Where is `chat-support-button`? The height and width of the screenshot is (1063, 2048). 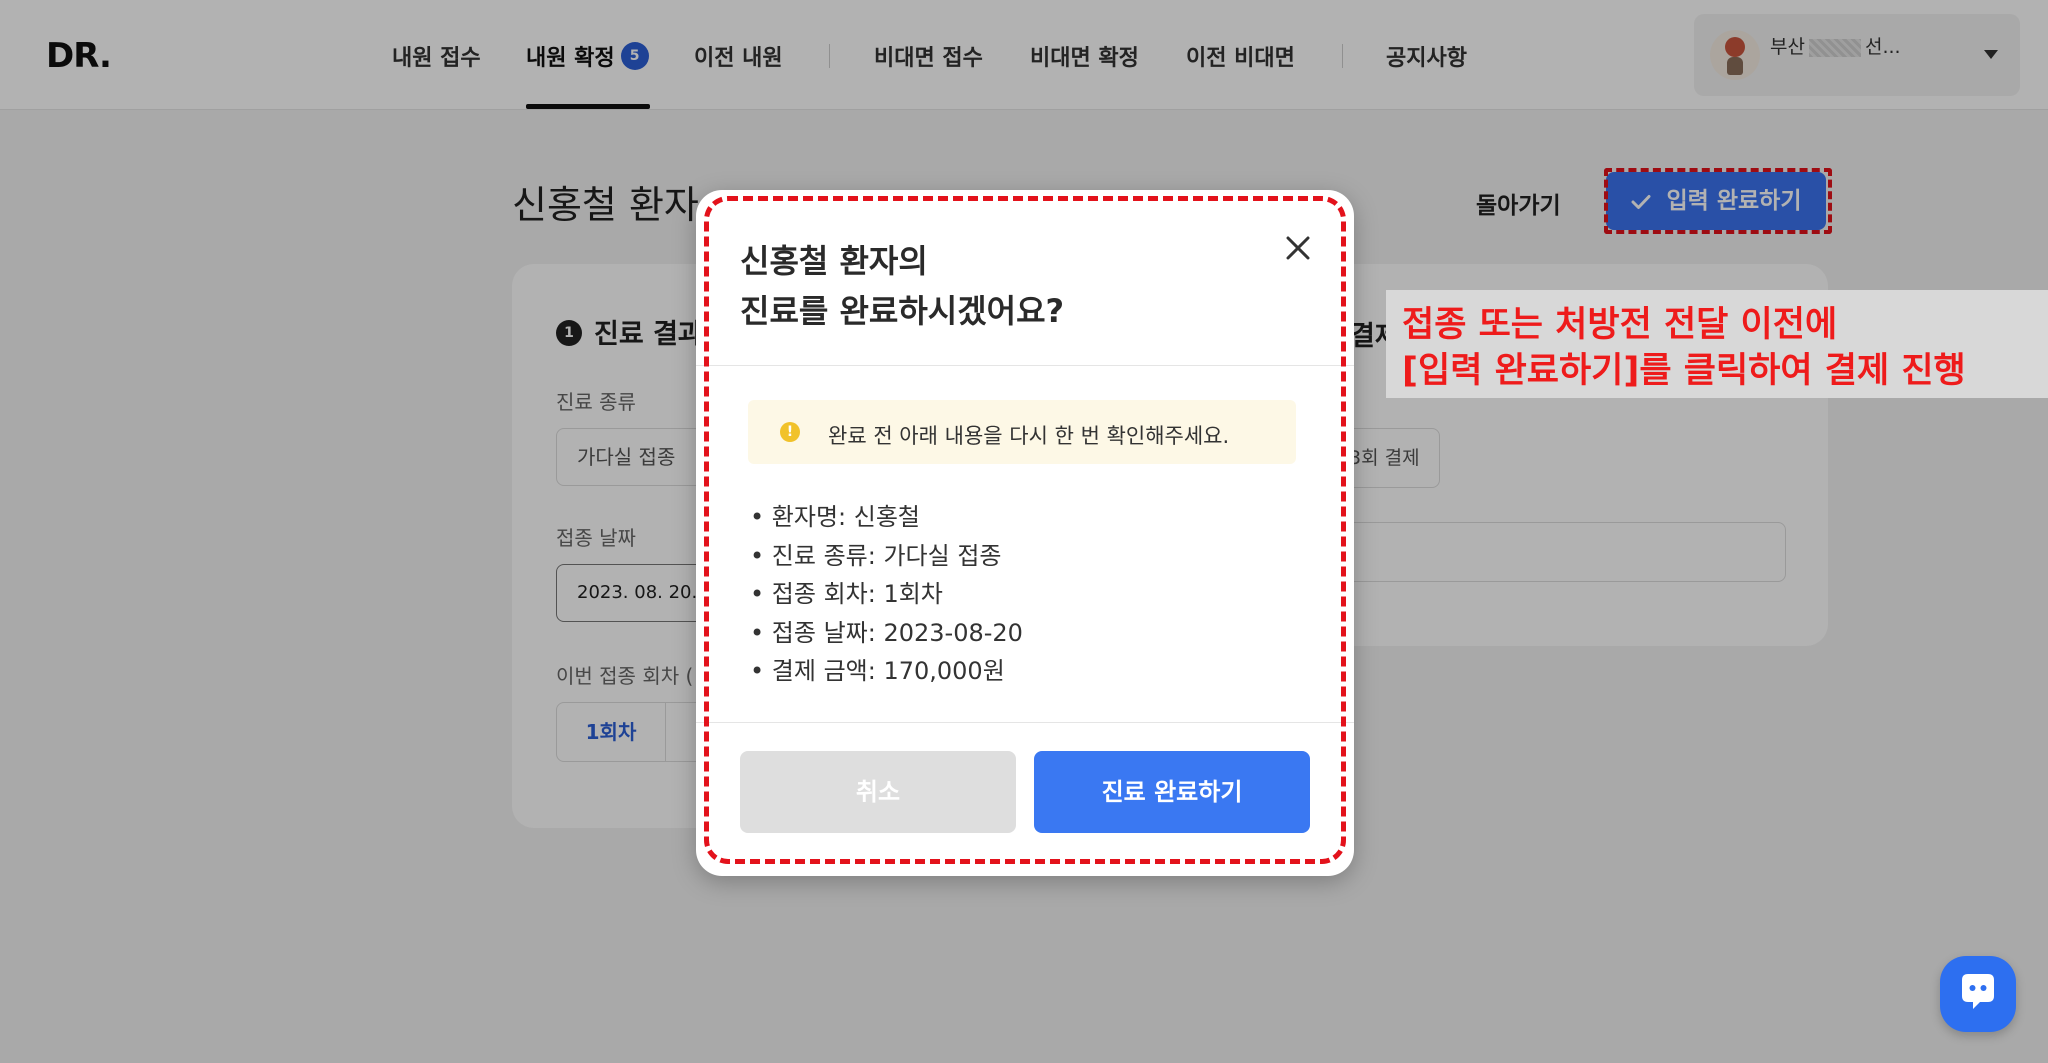
chat-support-button is located at coordinates (1978, 994).